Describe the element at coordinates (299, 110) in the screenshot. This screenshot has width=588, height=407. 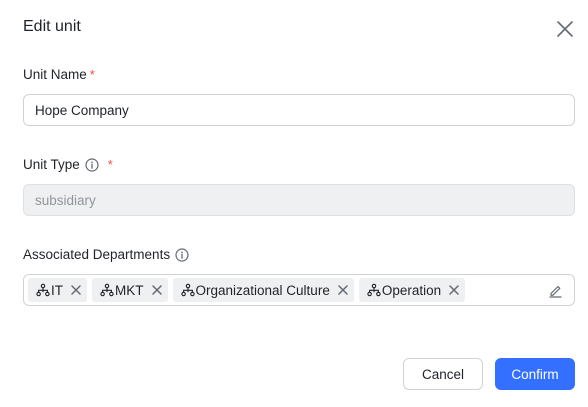
I see `unit-name-input: Hope Company` at that location.